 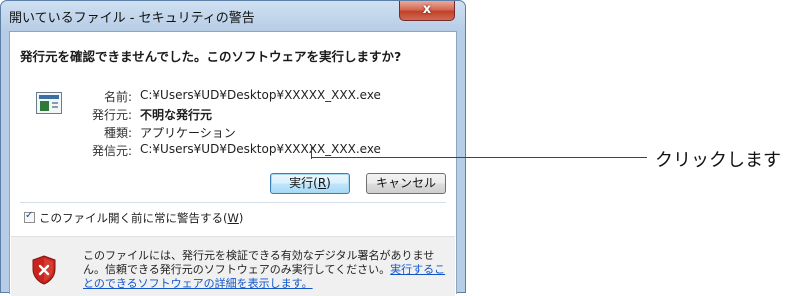 I want to click on close-button: x, so click(x=427, y=11).